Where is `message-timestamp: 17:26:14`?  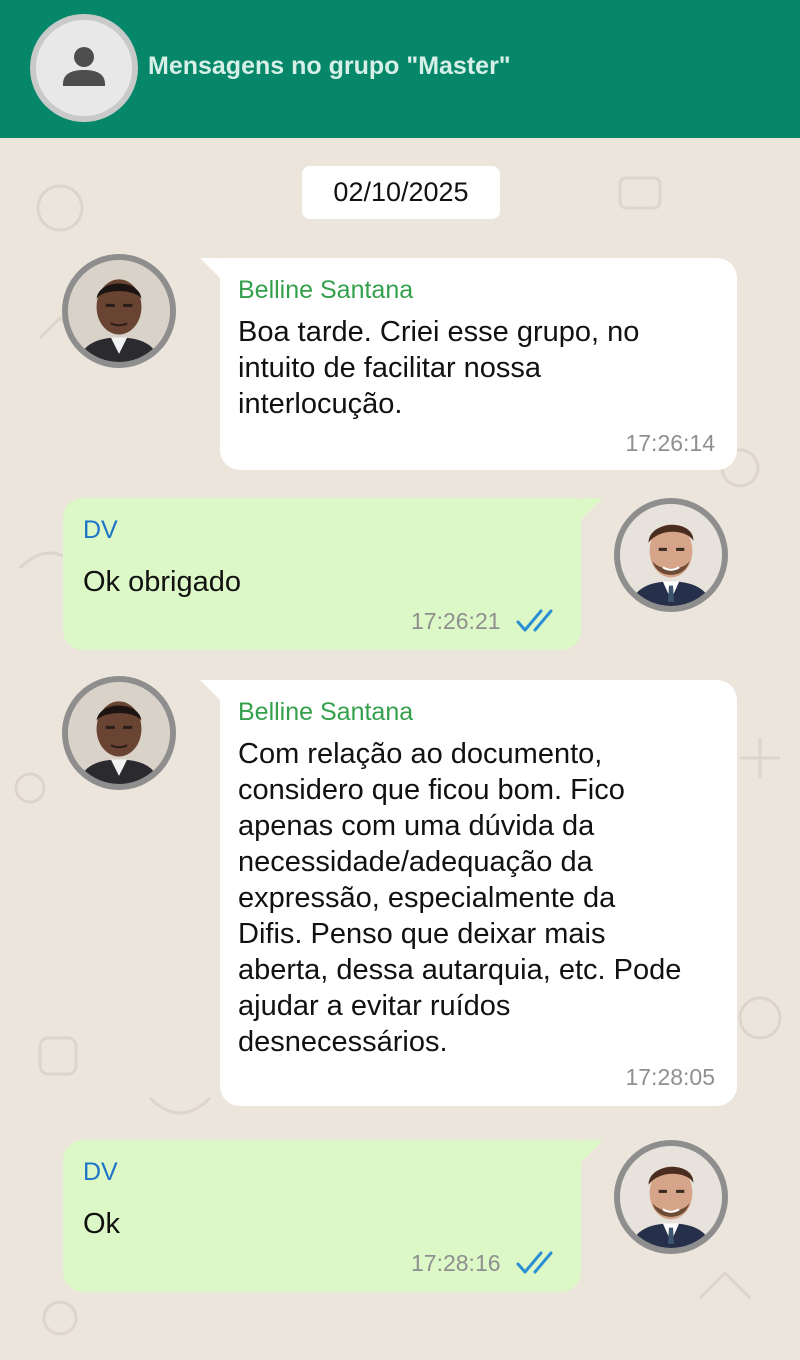 message-timestamp: 17:26:14 is located at coordinates (670, 443).